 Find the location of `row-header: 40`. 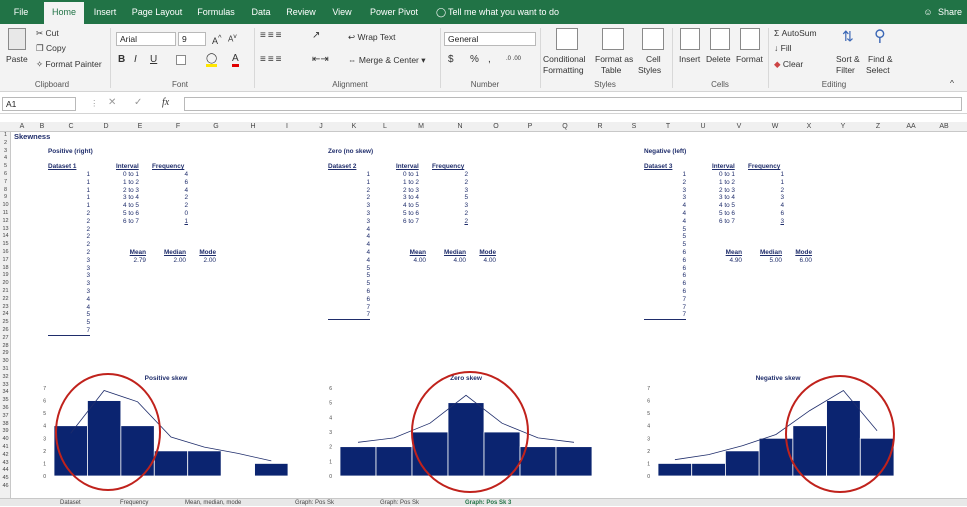

row-header: 40 is located at coordinates (5, 440).